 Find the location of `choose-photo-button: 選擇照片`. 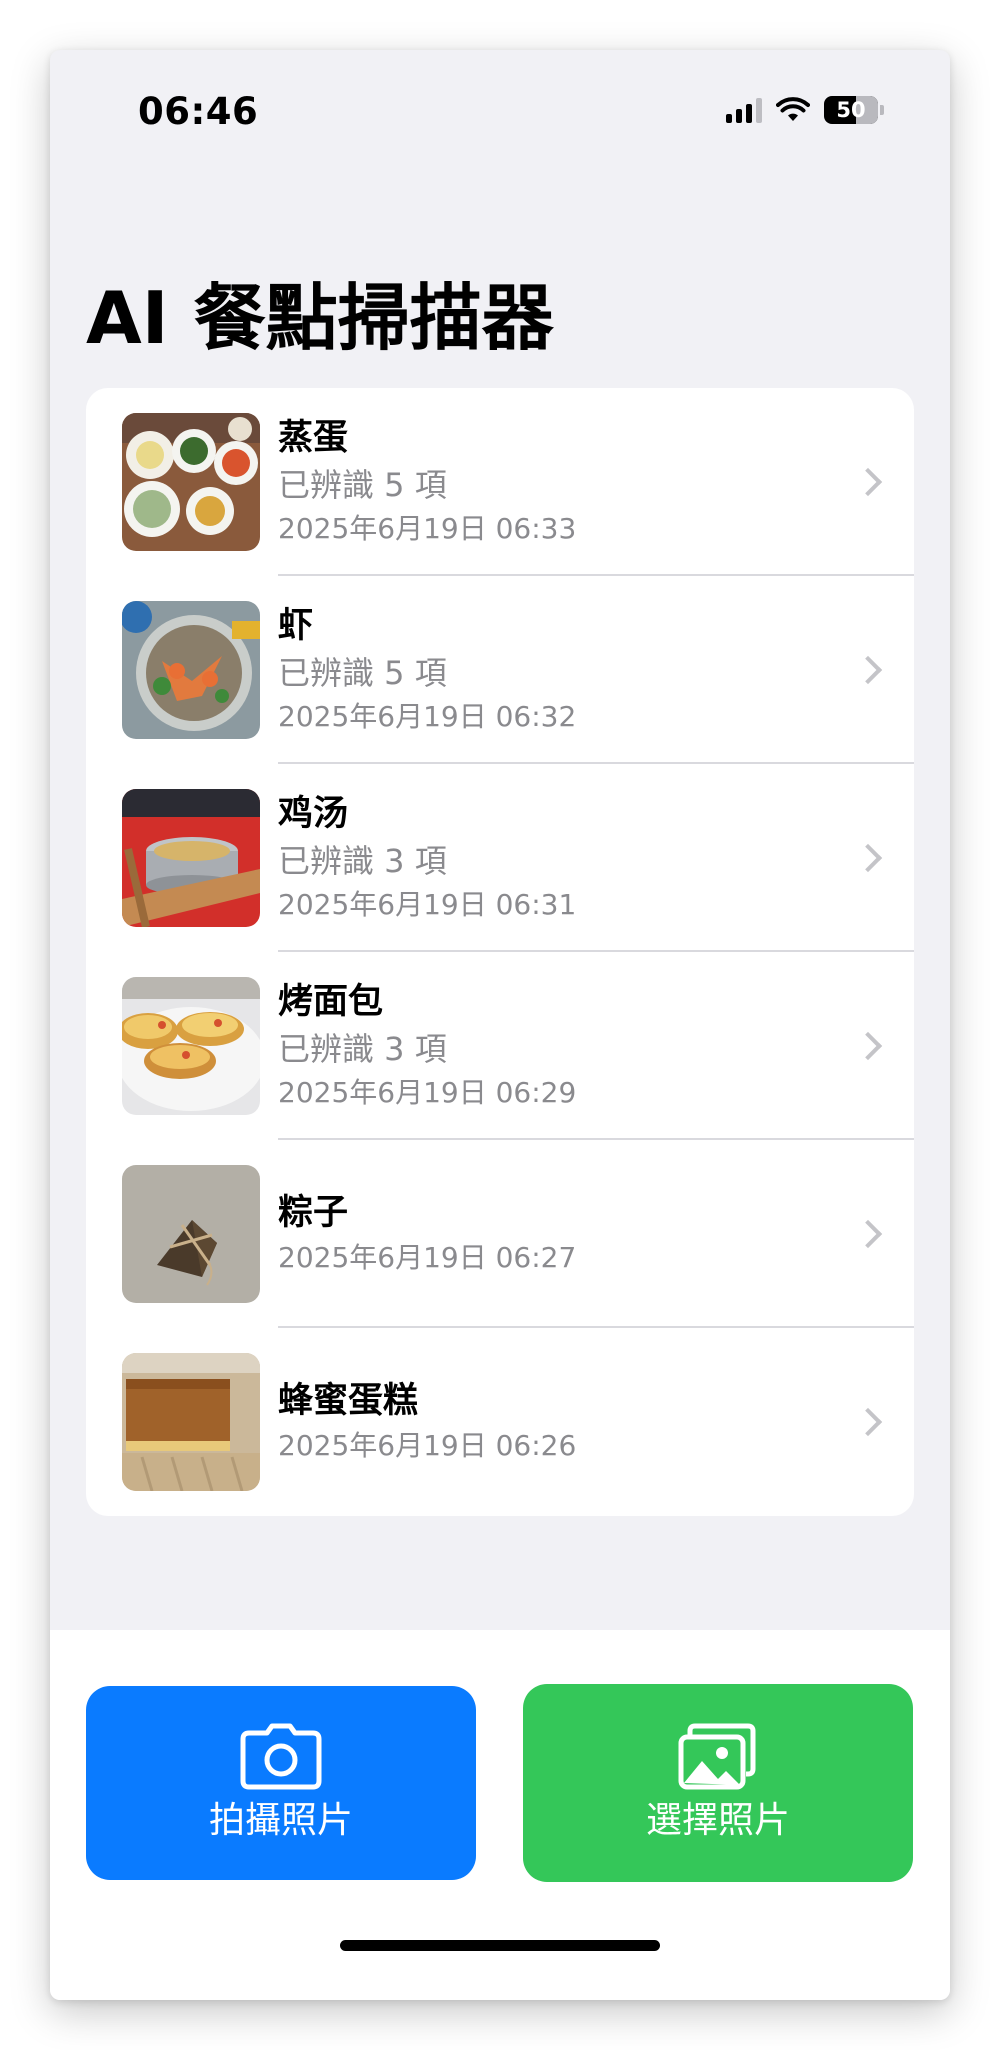

choose-photo-button: 選擇照片 is located at coordinates (718, 1783).